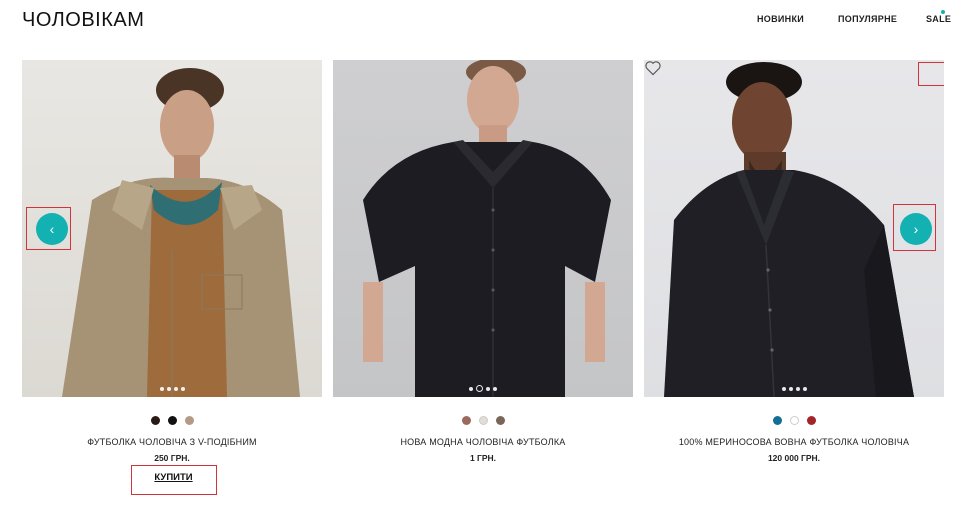 Image resolution: width=965 pixels, height=507 pixels. I want to click on heart-icon, so click(653, 68).